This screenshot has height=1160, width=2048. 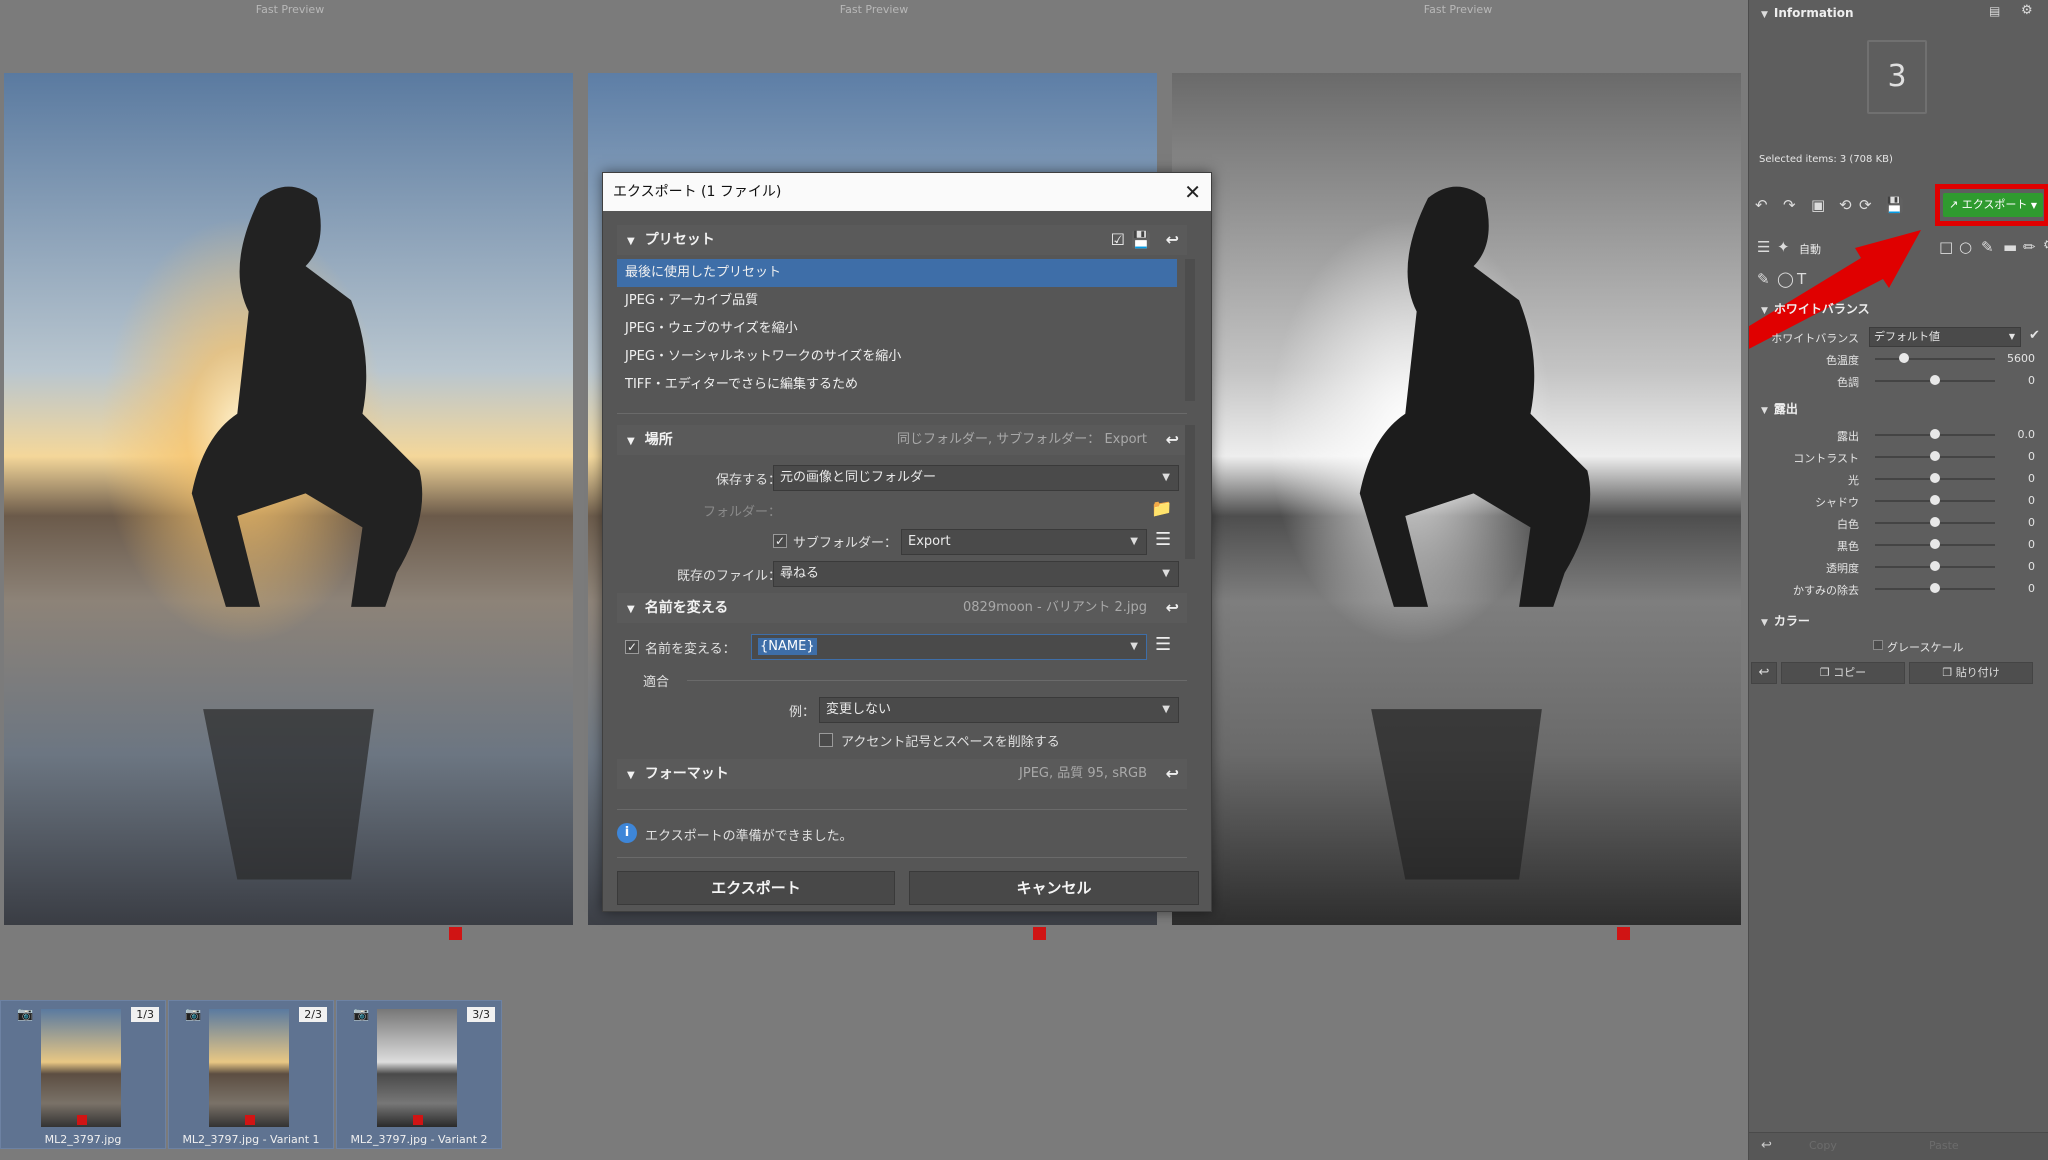 What do you see at coordinates (1764, 673) in the screenshot?
I see `settings-reset-button: ↩` at bounding box center [1764, 673].